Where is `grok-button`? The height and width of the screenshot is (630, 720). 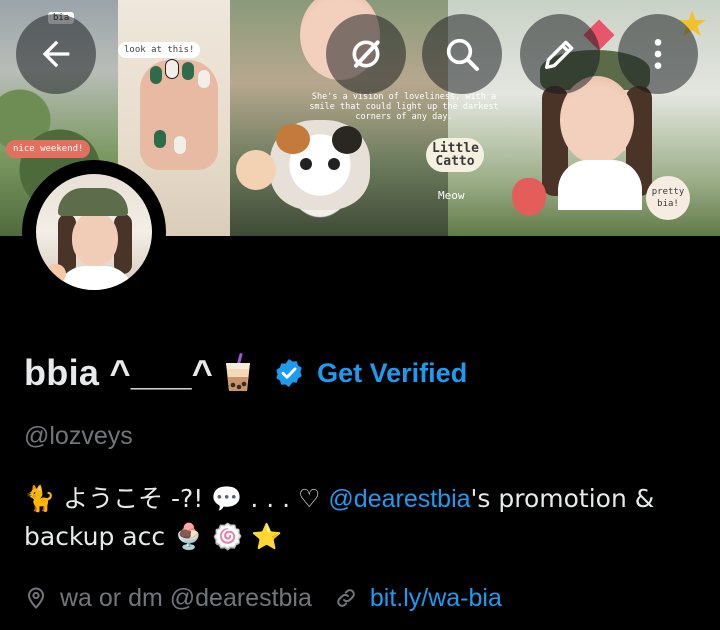
grok-button is located at coordinates (366, 54).